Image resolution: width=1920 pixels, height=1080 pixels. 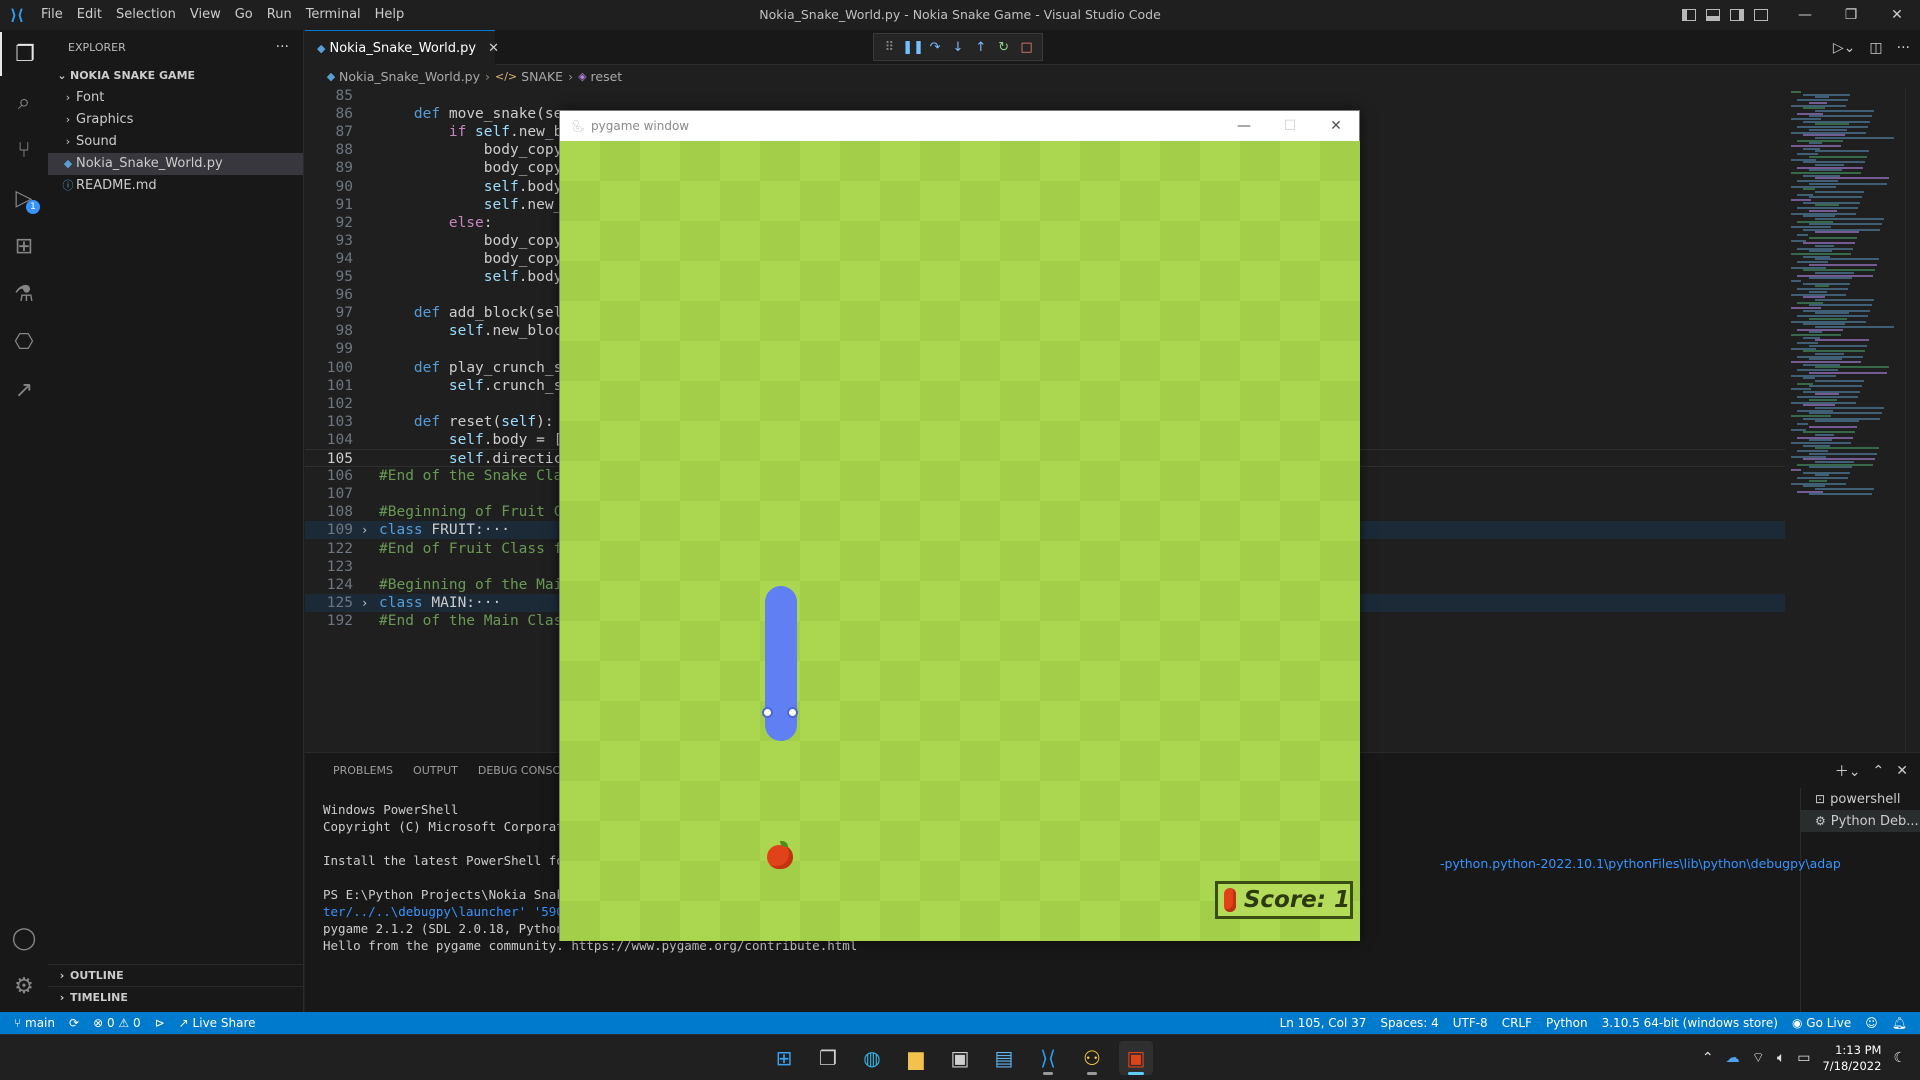 I want to click on pause-icon: ❚❚, so click(x=913, y=47).